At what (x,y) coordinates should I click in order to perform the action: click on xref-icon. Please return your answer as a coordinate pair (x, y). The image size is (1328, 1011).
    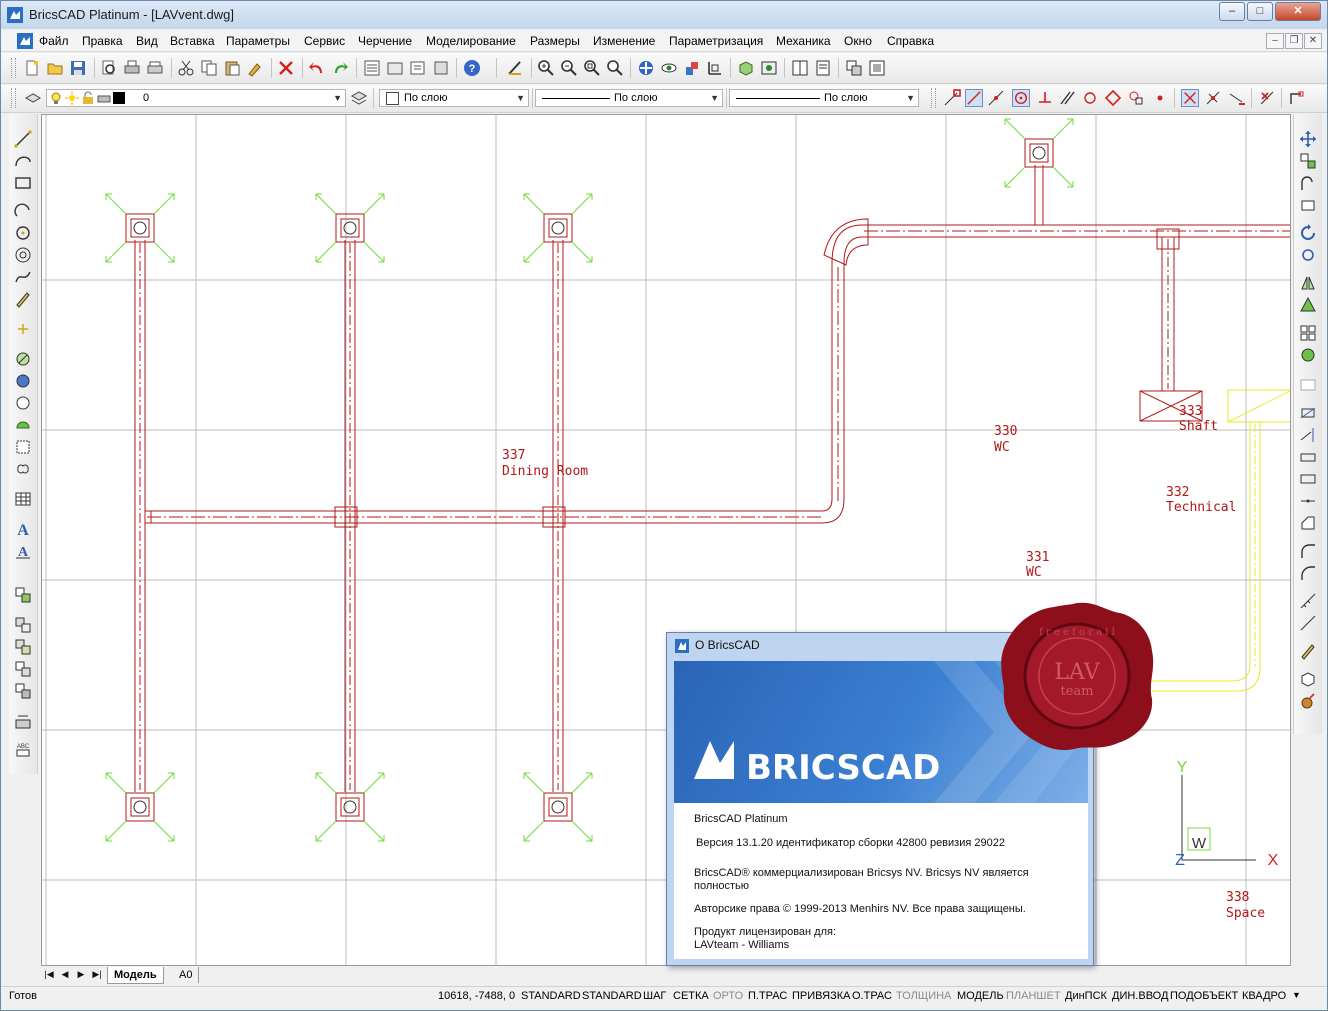
    Looking at the image, I should click on (854, 68).